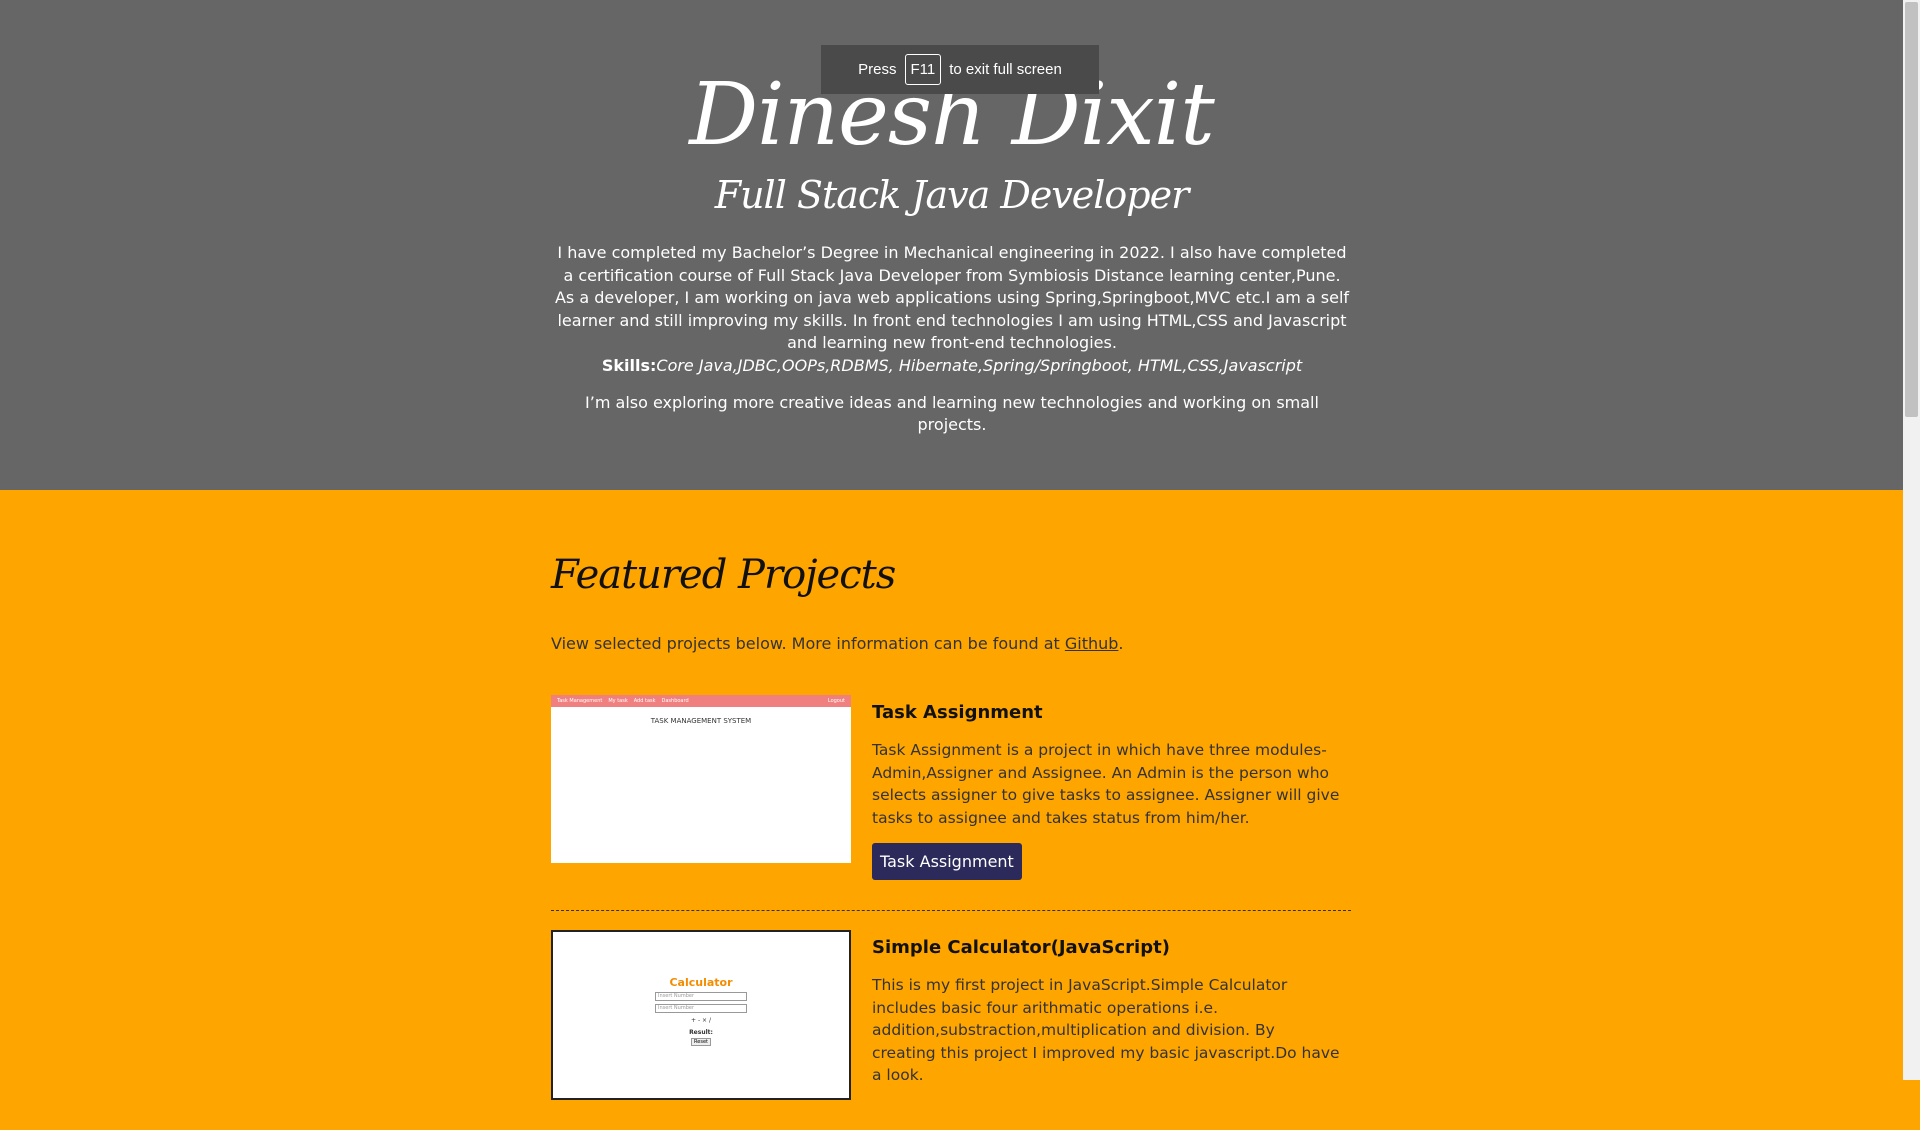 Image resolution: width=1920 pixels, height=1130 pixels. I want to click on project-title: Simple Calculator(JavaScript), so click(1021, 947).